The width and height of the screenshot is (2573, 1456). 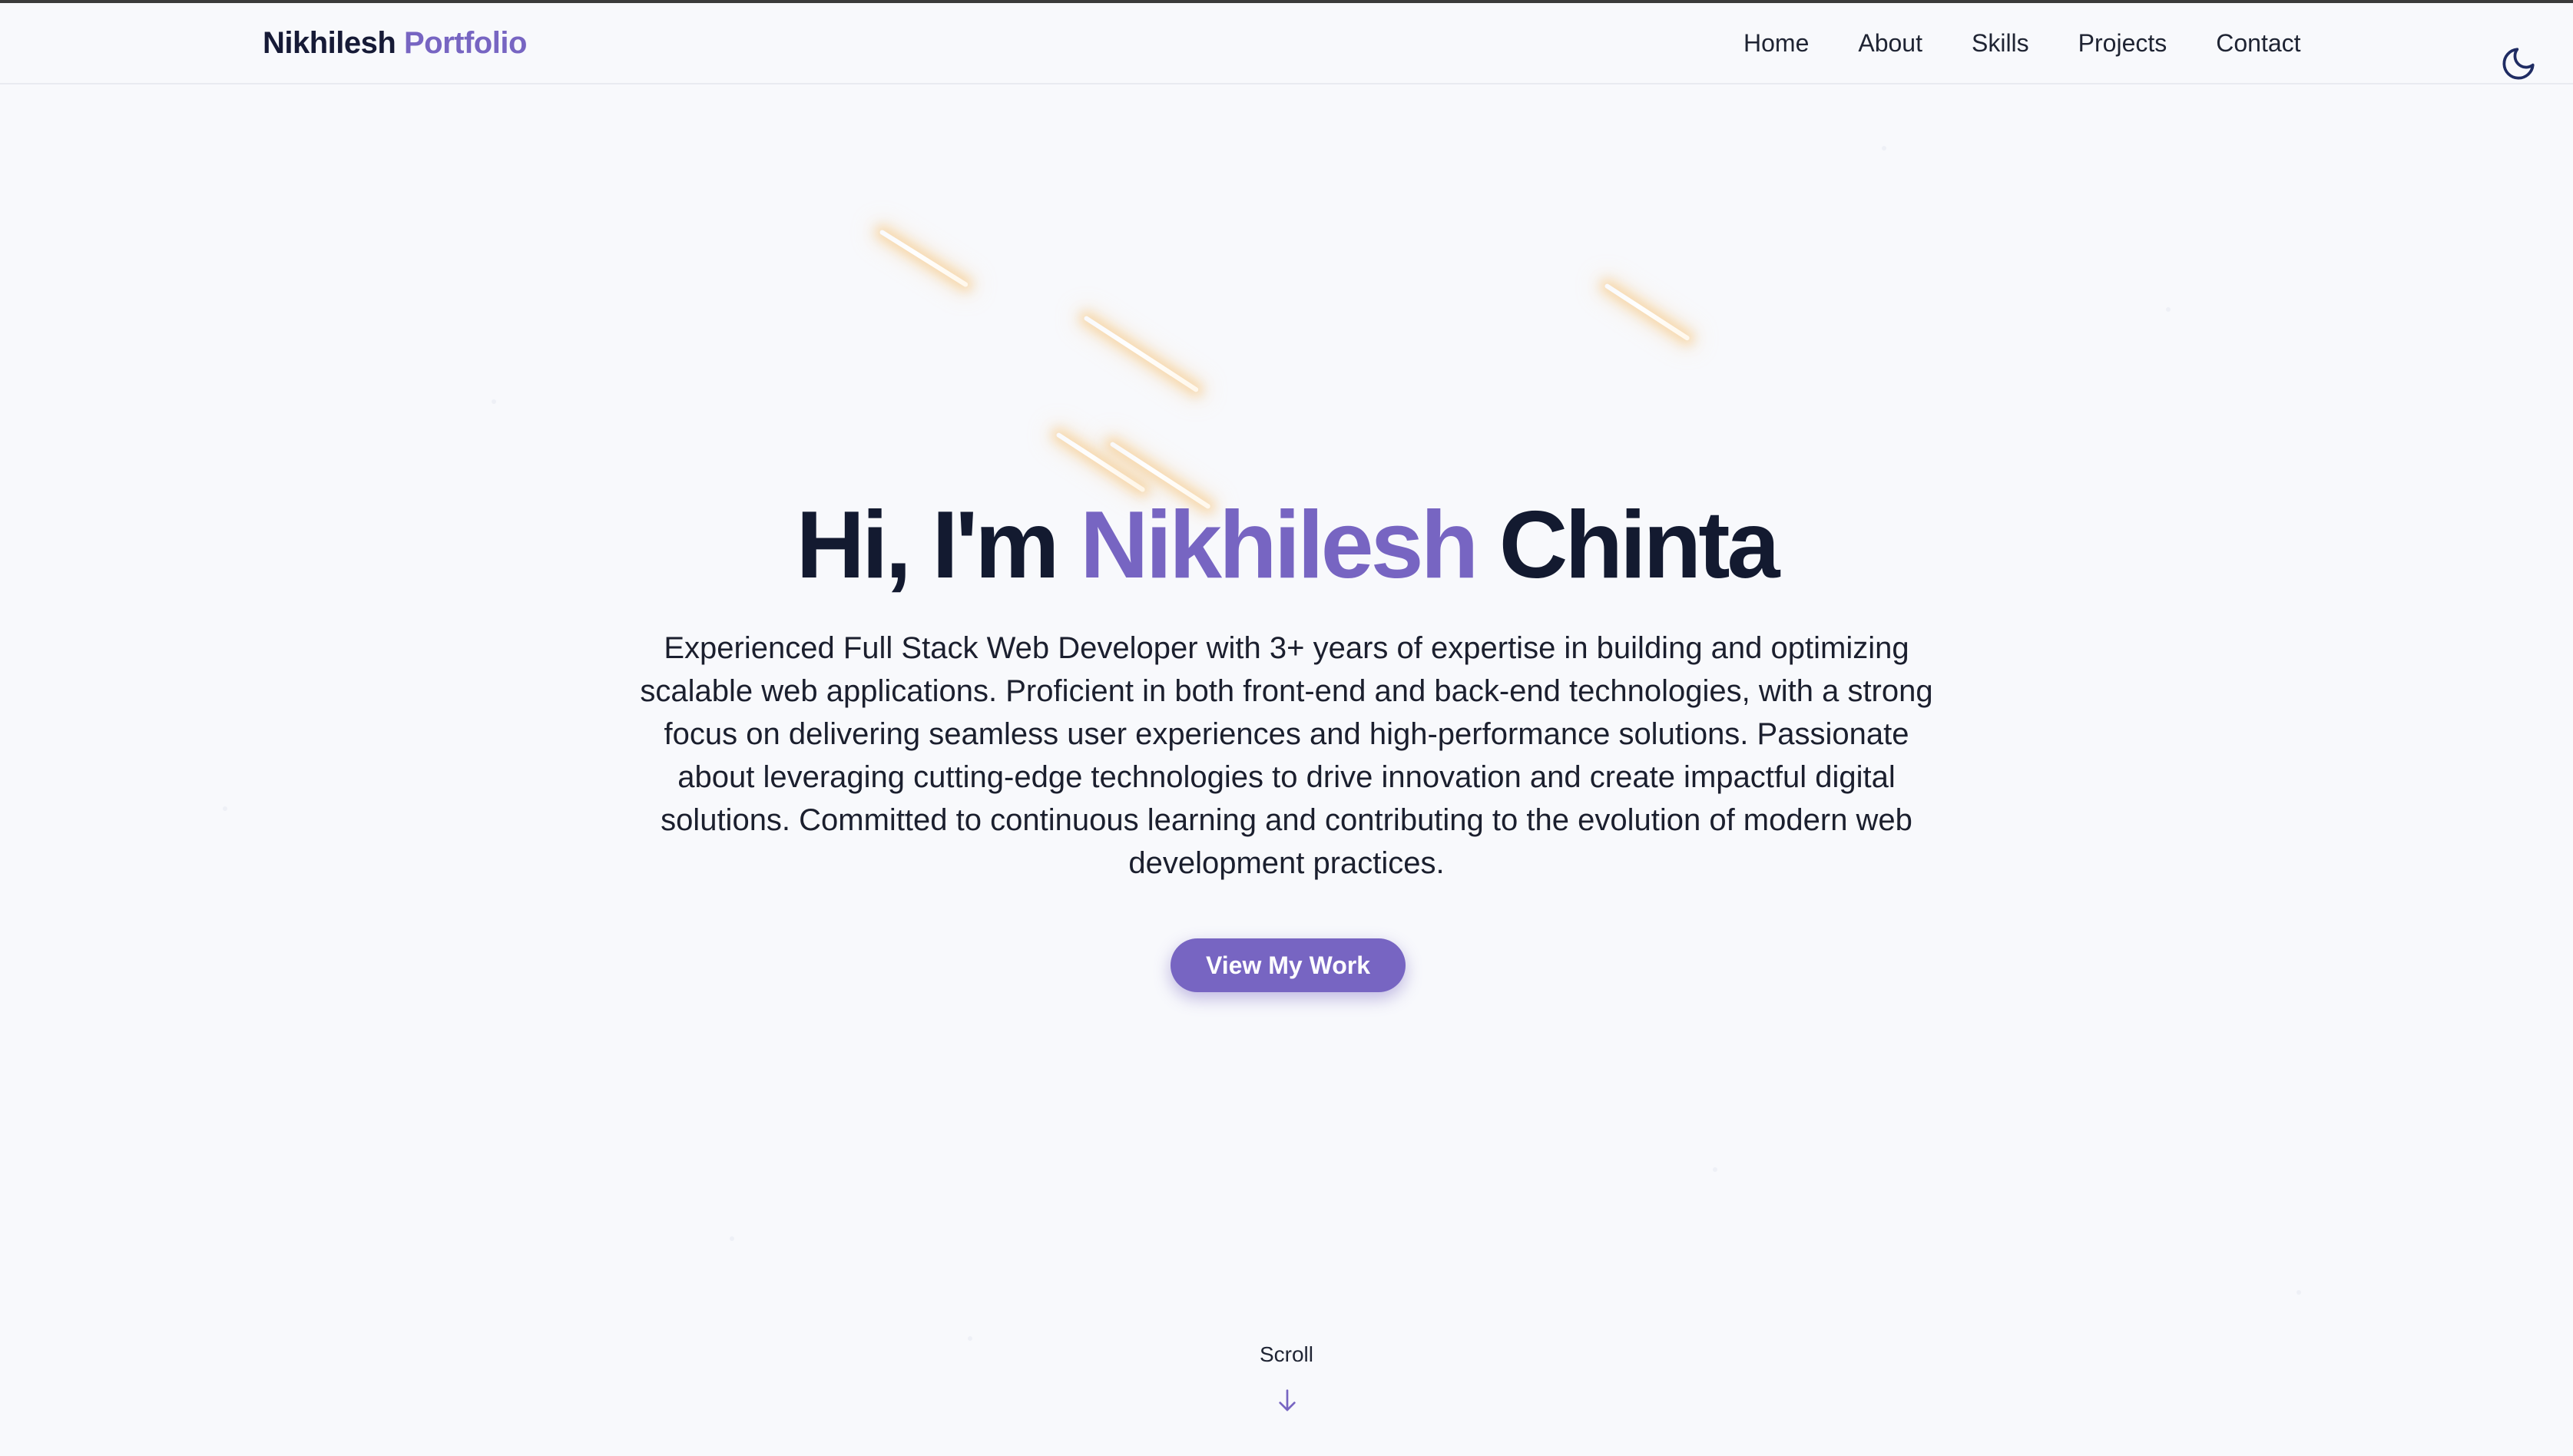 What do you see at coordinates (1279, 545) in the screenshot?
I see `hero-title-name: Nikhilesh` at bounding box center [1279, 545].